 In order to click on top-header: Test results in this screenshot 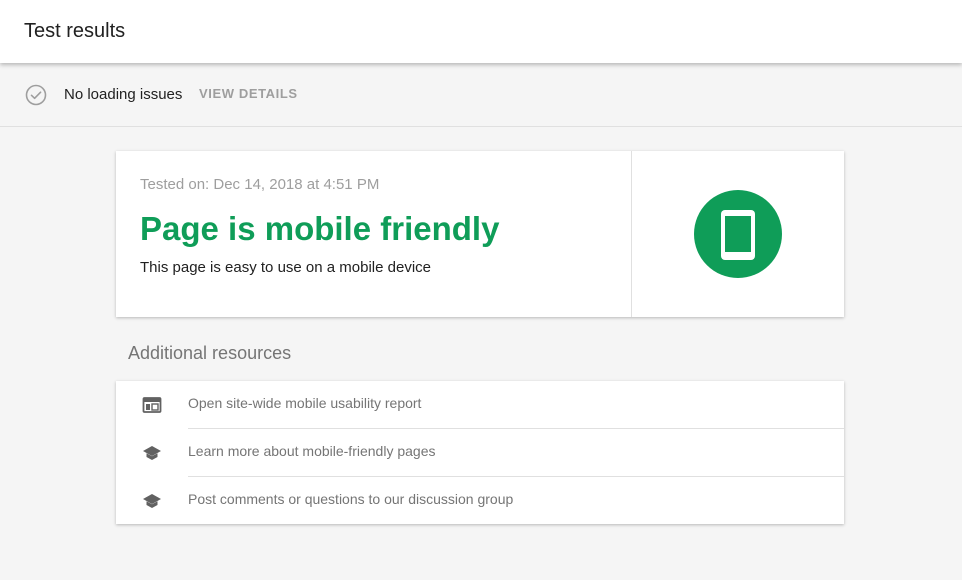, I will do `click(481, 31)`.